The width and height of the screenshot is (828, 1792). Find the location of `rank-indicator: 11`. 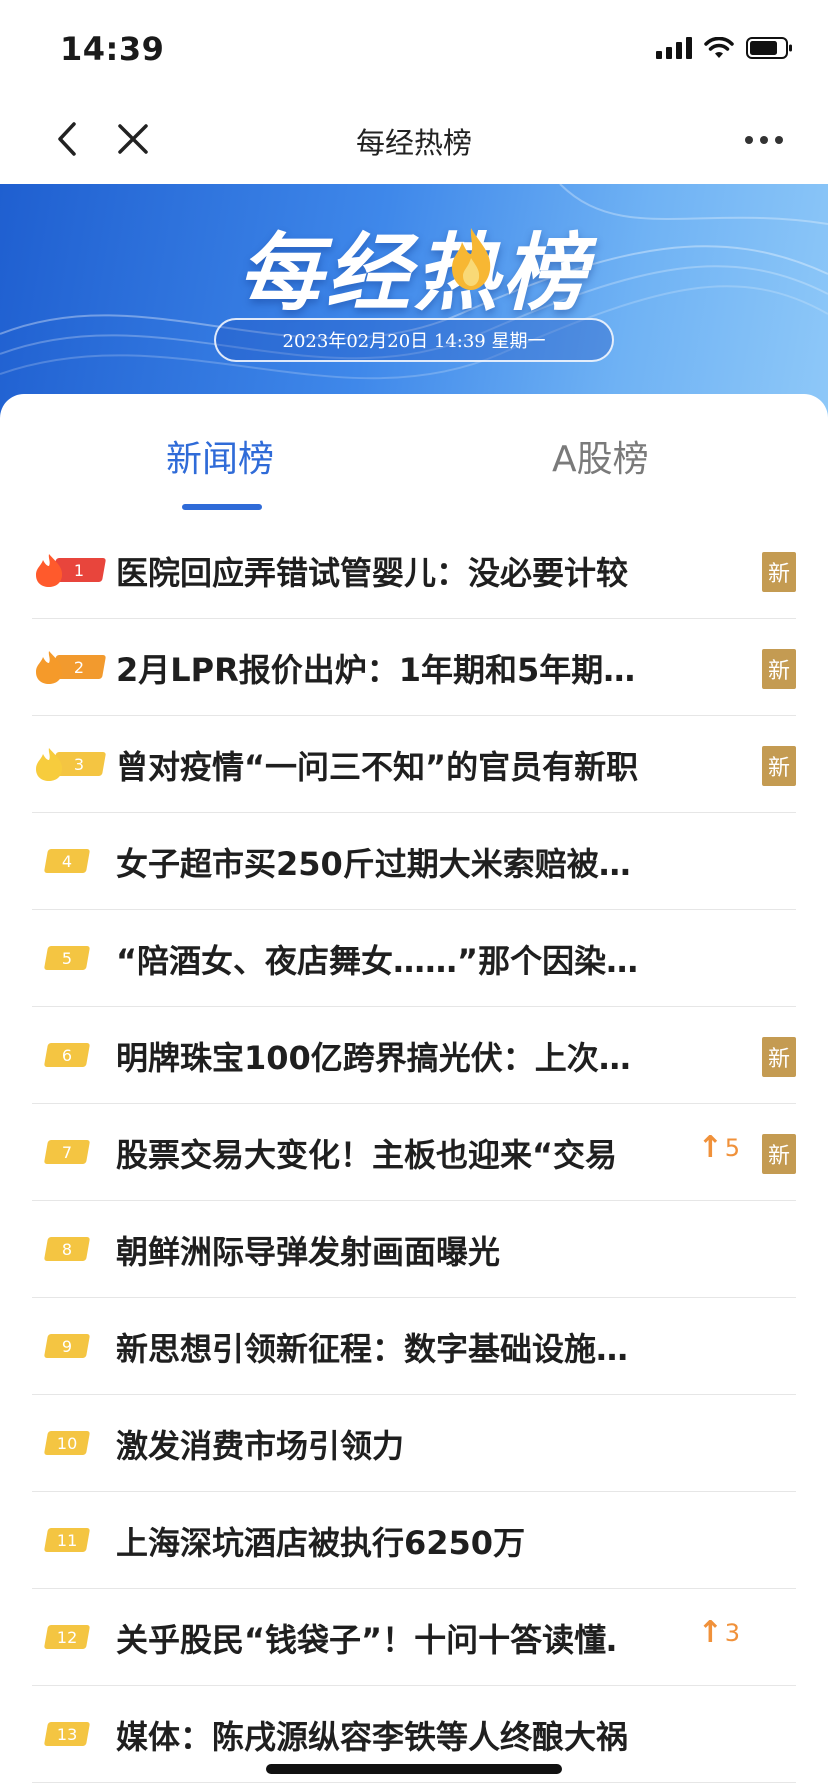

rank-indicator: 11 is located at coordinates (68, 1540).